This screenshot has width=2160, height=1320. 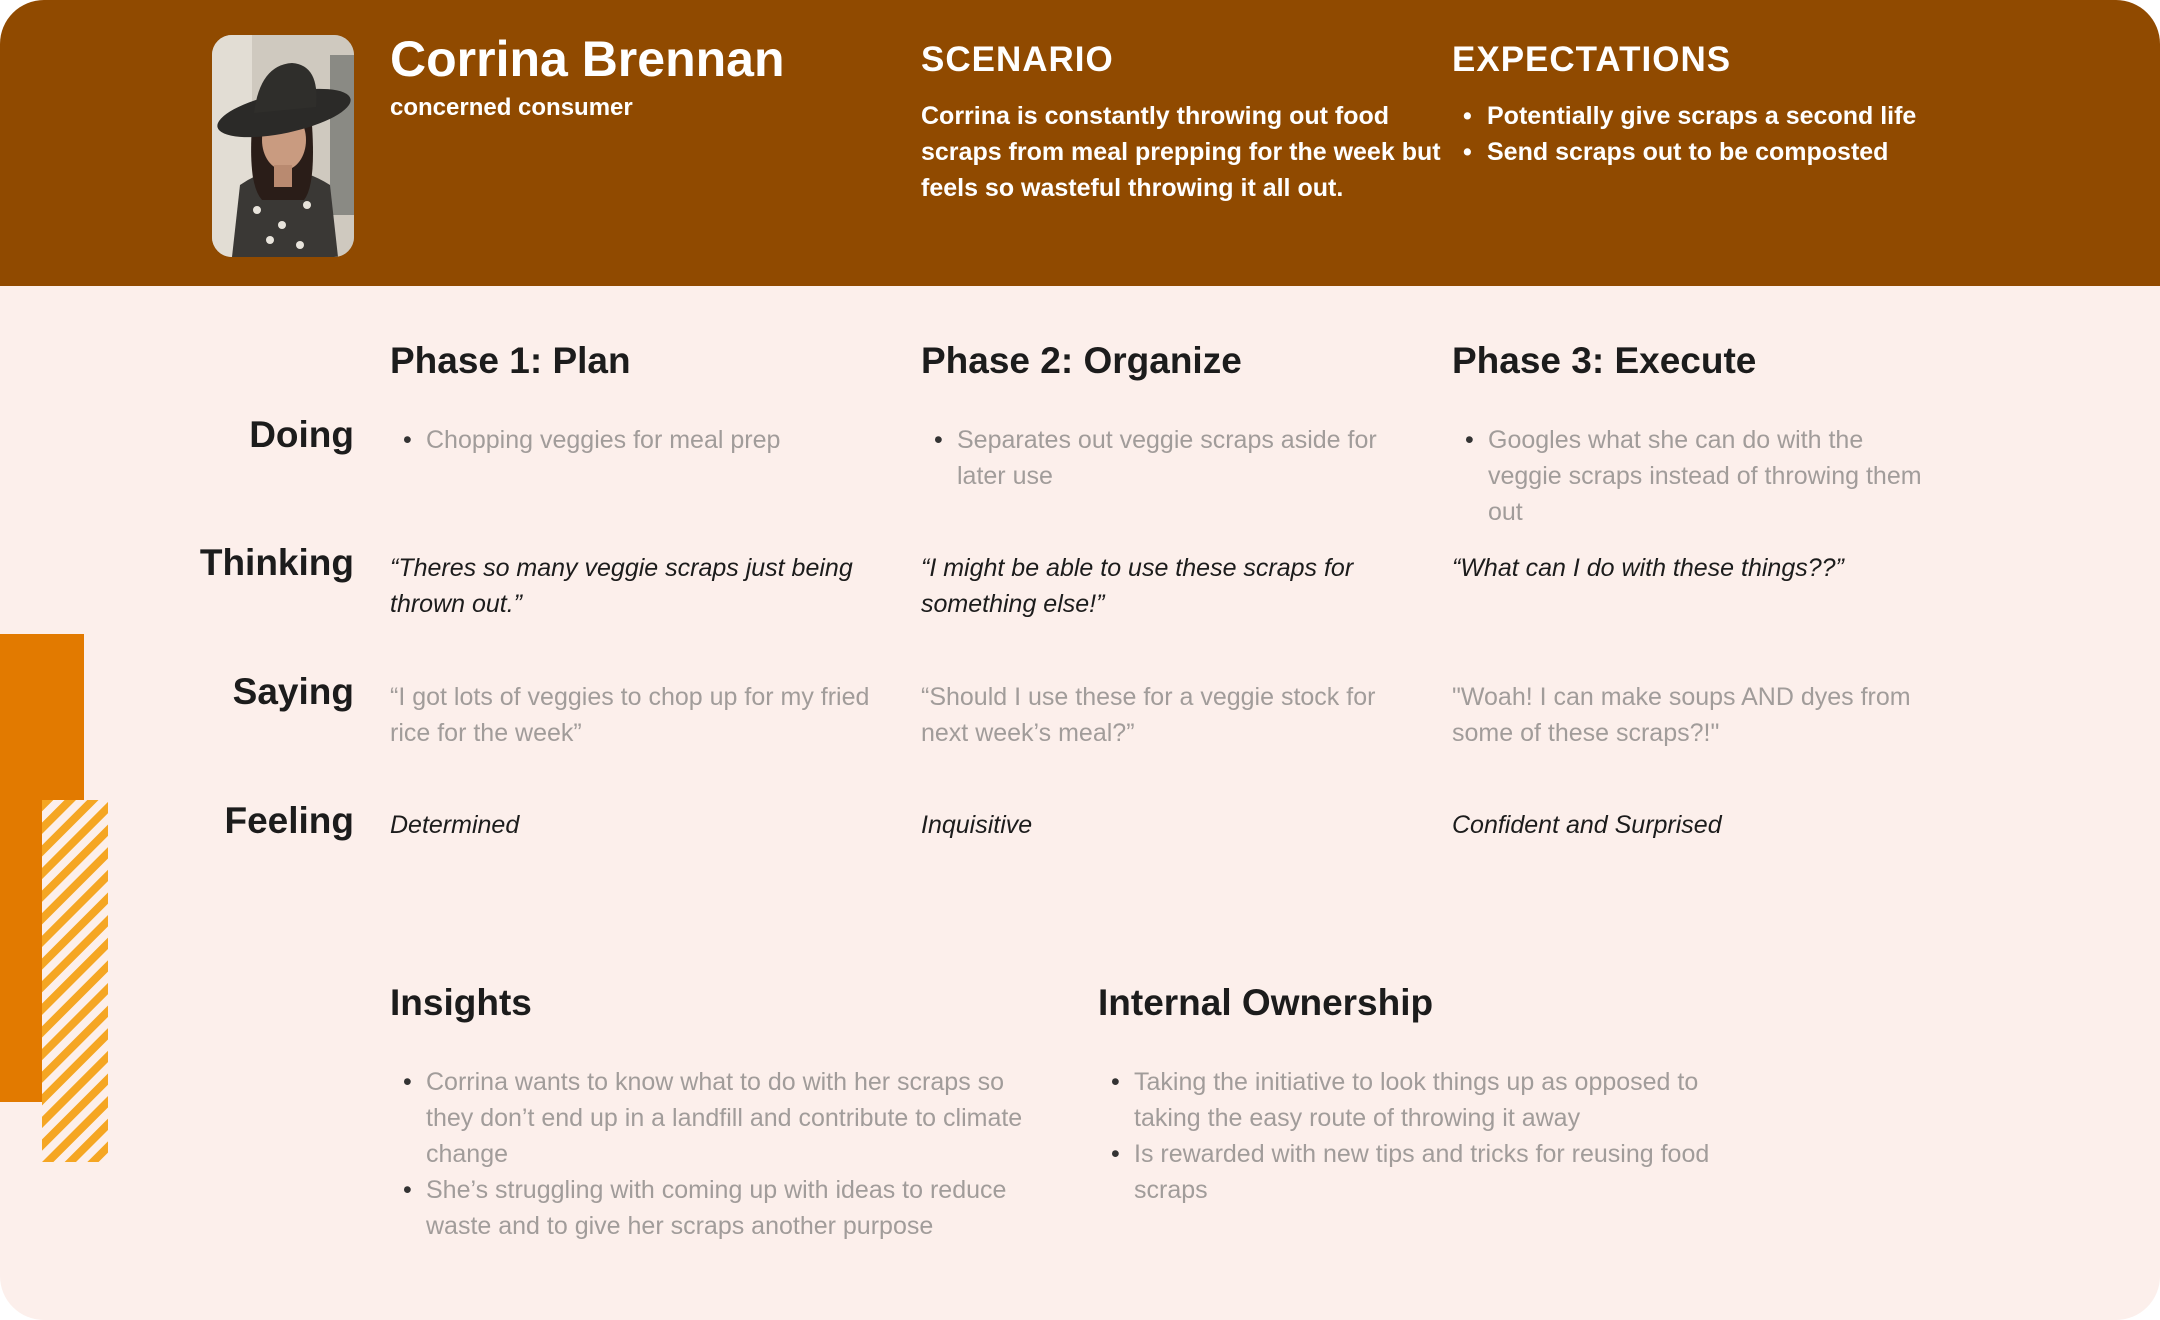 I want to click on feeling-cell-phase-3: Confident and Surprised, so click(x=1587, y=825).